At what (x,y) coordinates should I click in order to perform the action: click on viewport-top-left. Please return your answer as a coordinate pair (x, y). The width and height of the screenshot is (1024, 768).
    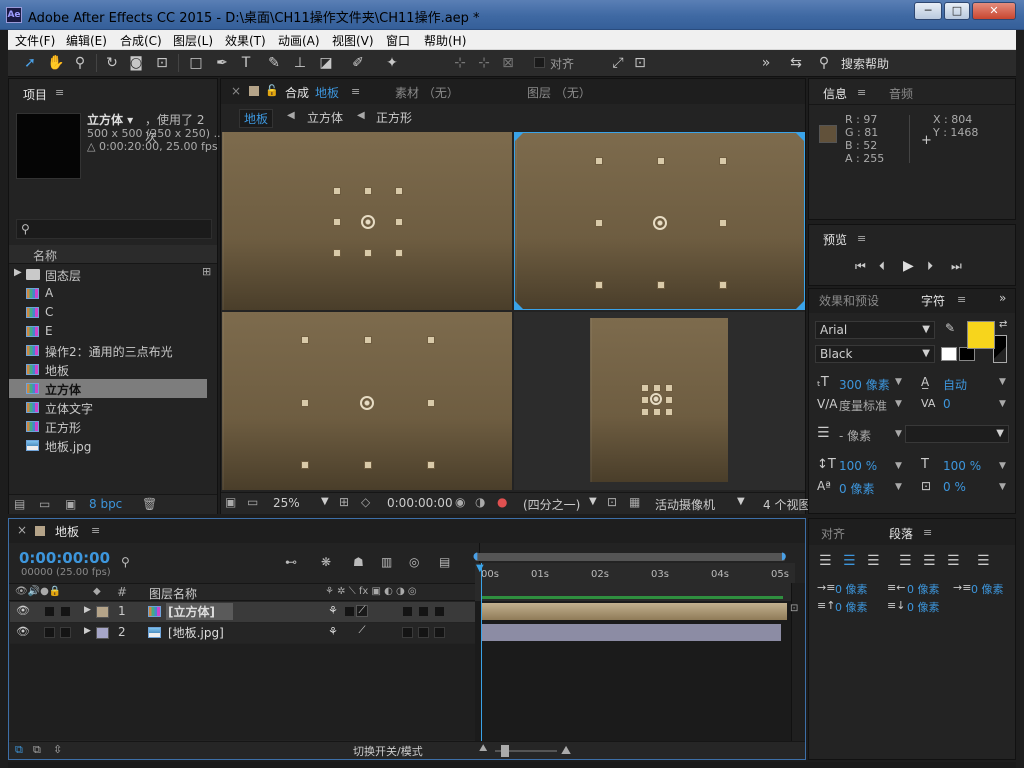
    Looking at the image, I should click on (367, 221).